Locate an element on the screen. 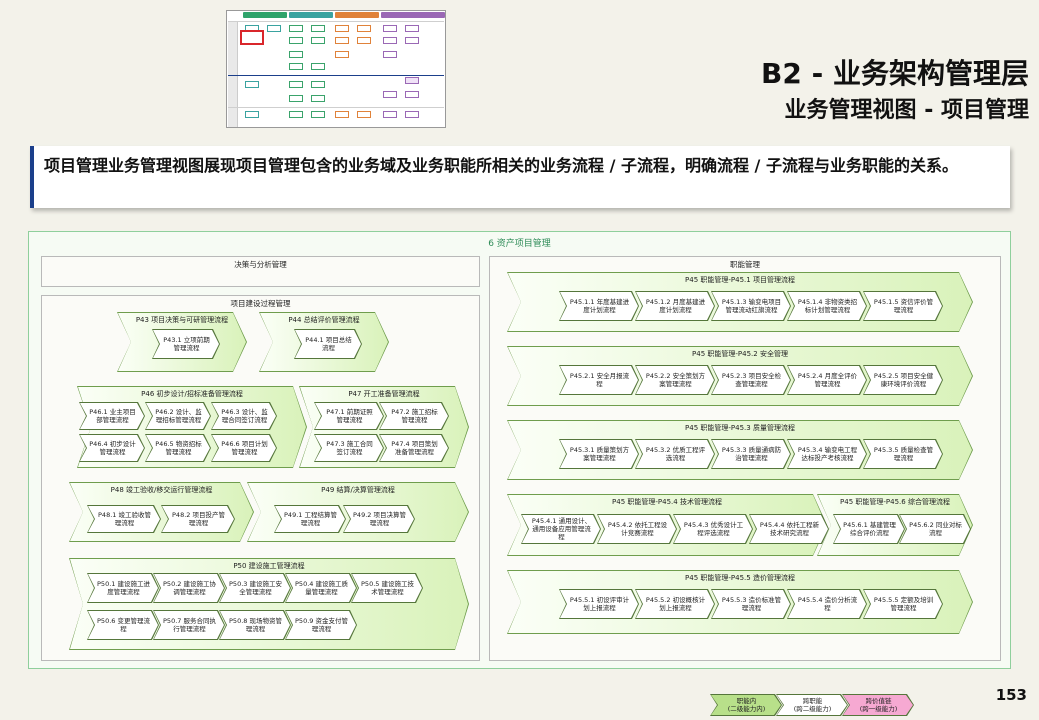 The width and height of the screenshot is (1039, 720). subprocess-chevron: P45.1.5 资信评价管理流程 is located at coordinates (903, 306).